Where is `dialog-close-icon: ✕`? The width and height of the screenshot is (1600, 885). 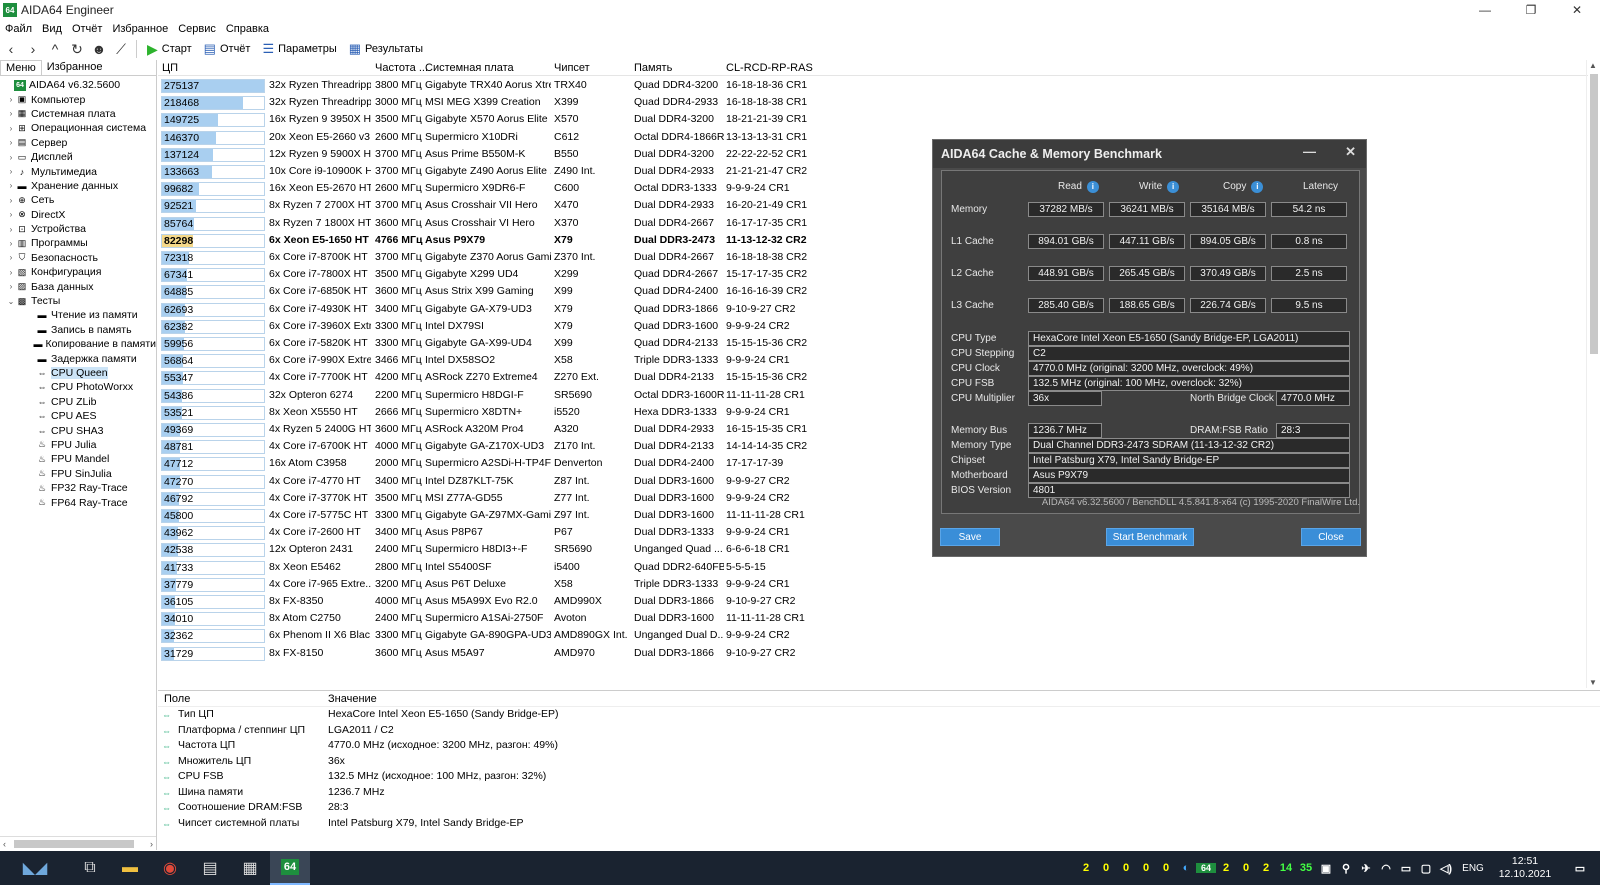 dialog-close-icon: ✕ is located at coordinates (1350, 152).